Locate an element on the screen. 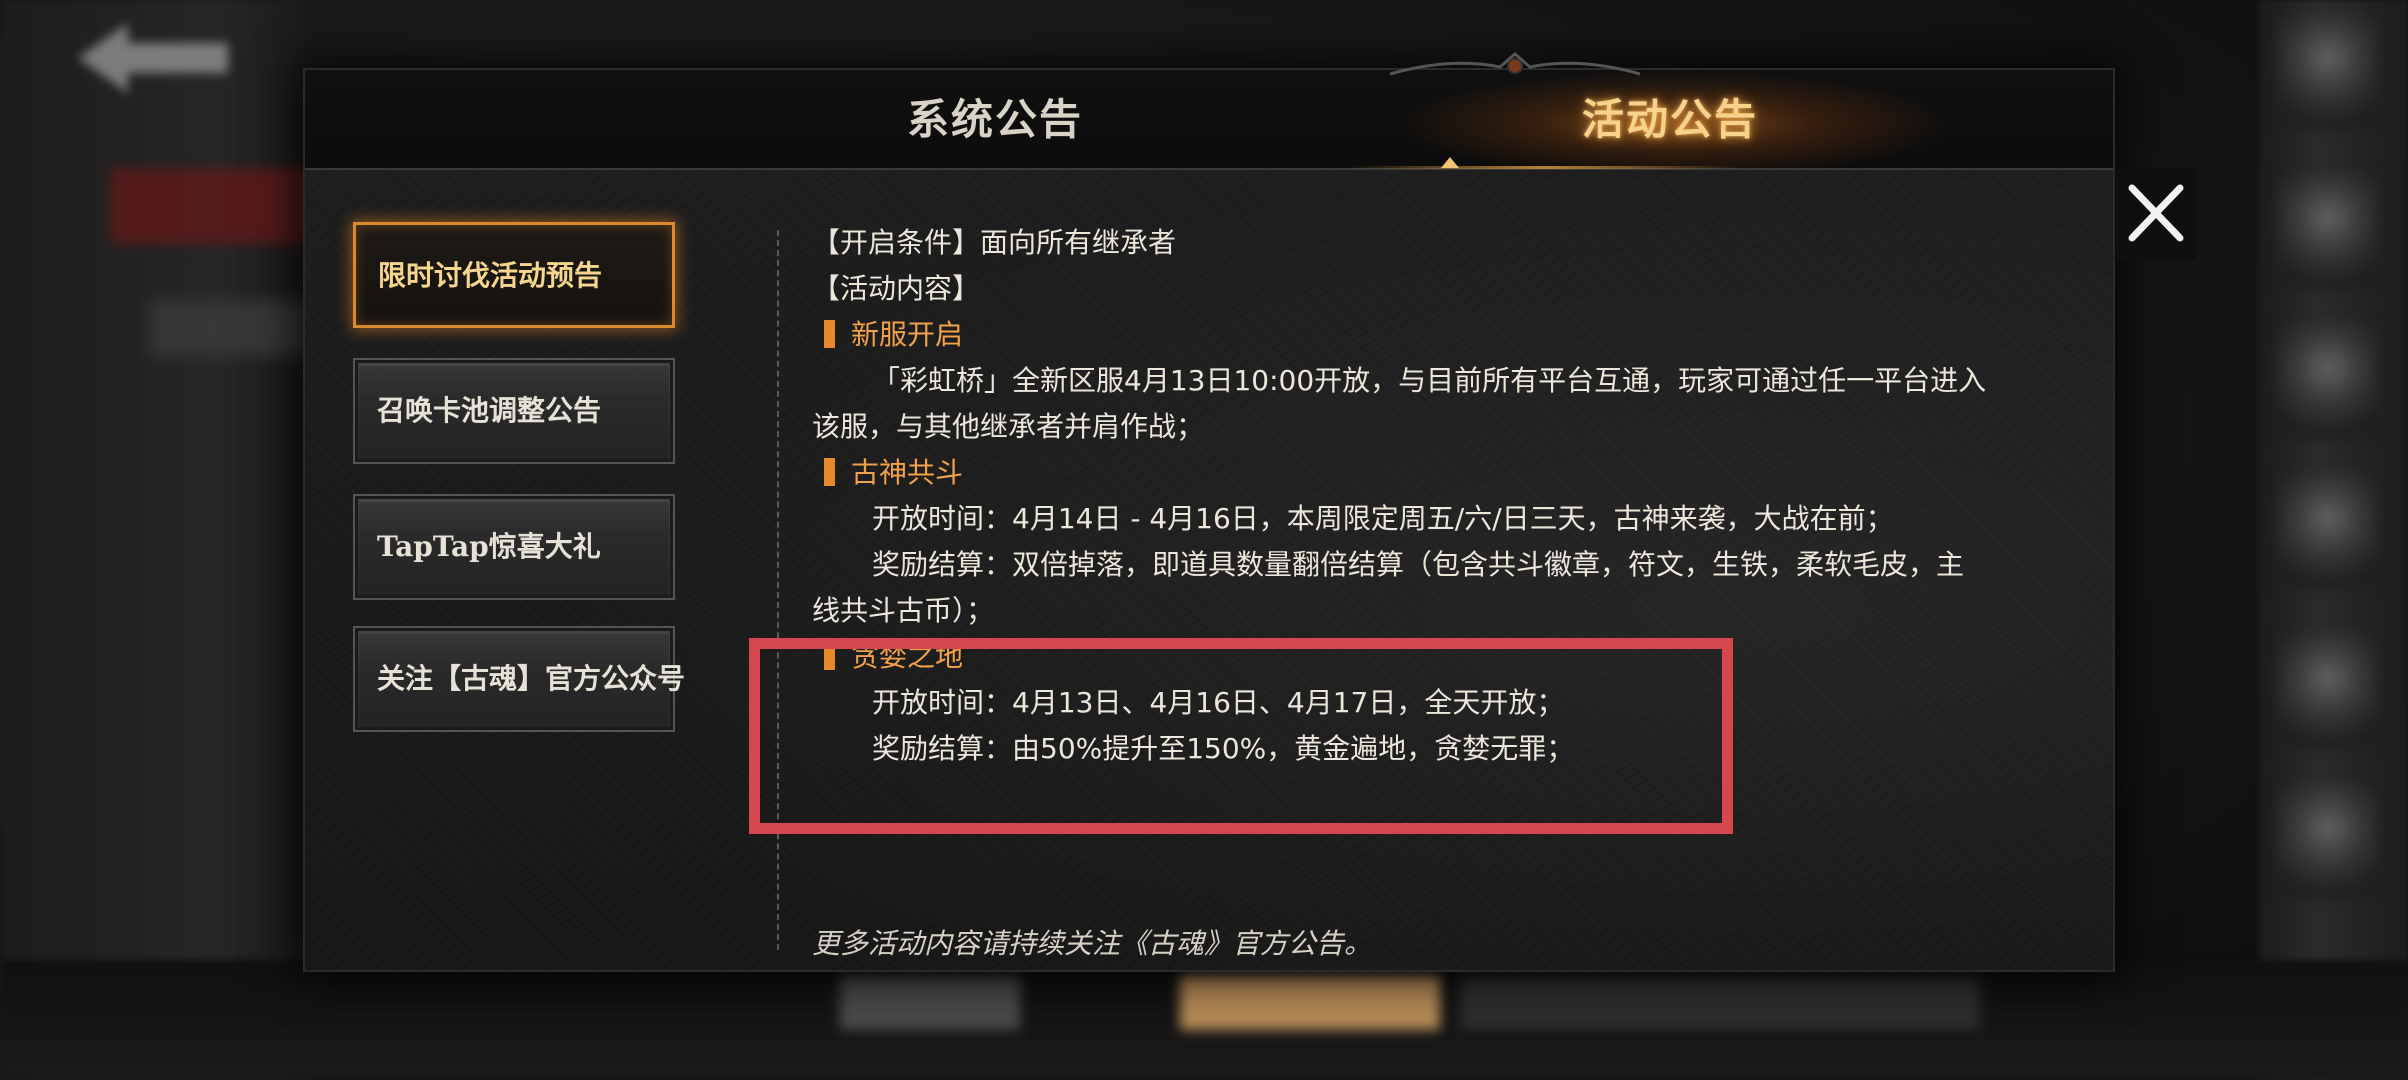  tab-activity-announcement: 活动公告 is located at coordinates (1670, 120).